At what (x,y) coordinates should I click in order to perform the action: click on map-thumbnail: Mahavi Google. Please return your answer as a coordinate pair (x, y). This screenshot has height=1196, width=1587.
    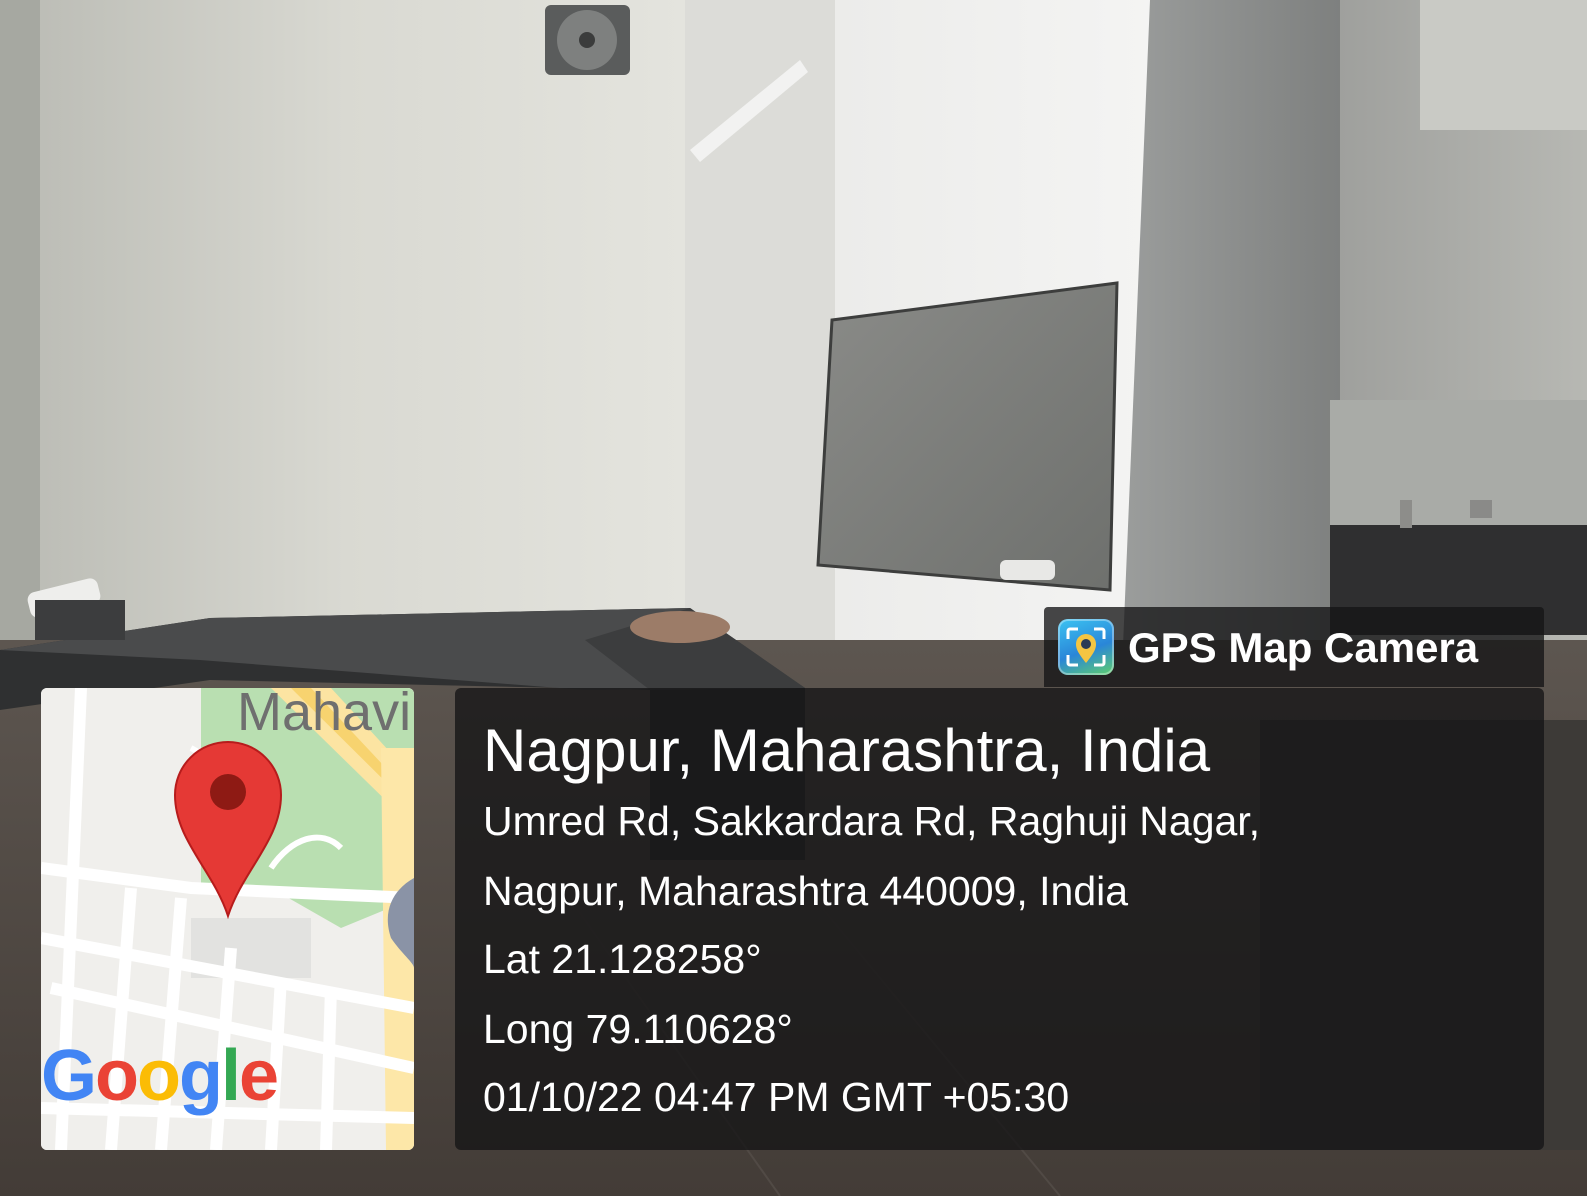
    Looking at the image, I should click on (227, 919).